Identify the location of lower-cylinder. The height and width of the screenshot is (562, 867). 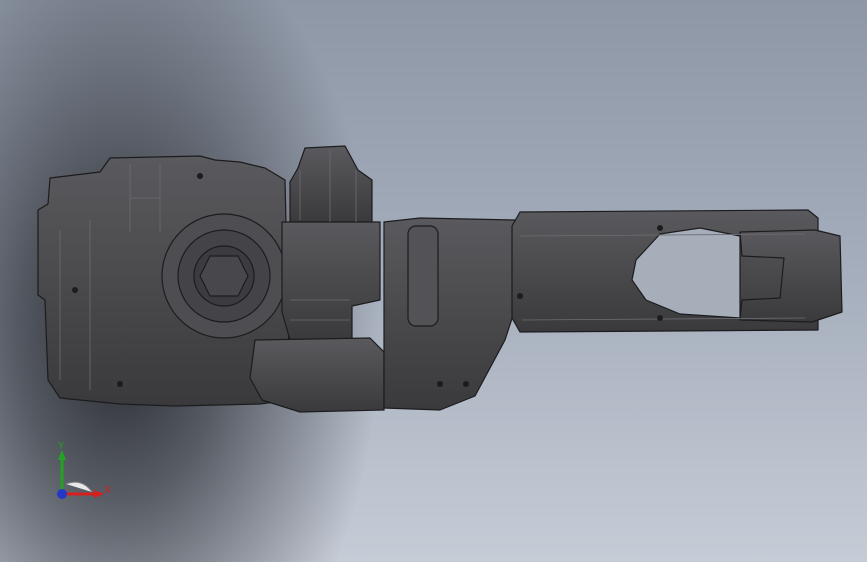
(317, 375).